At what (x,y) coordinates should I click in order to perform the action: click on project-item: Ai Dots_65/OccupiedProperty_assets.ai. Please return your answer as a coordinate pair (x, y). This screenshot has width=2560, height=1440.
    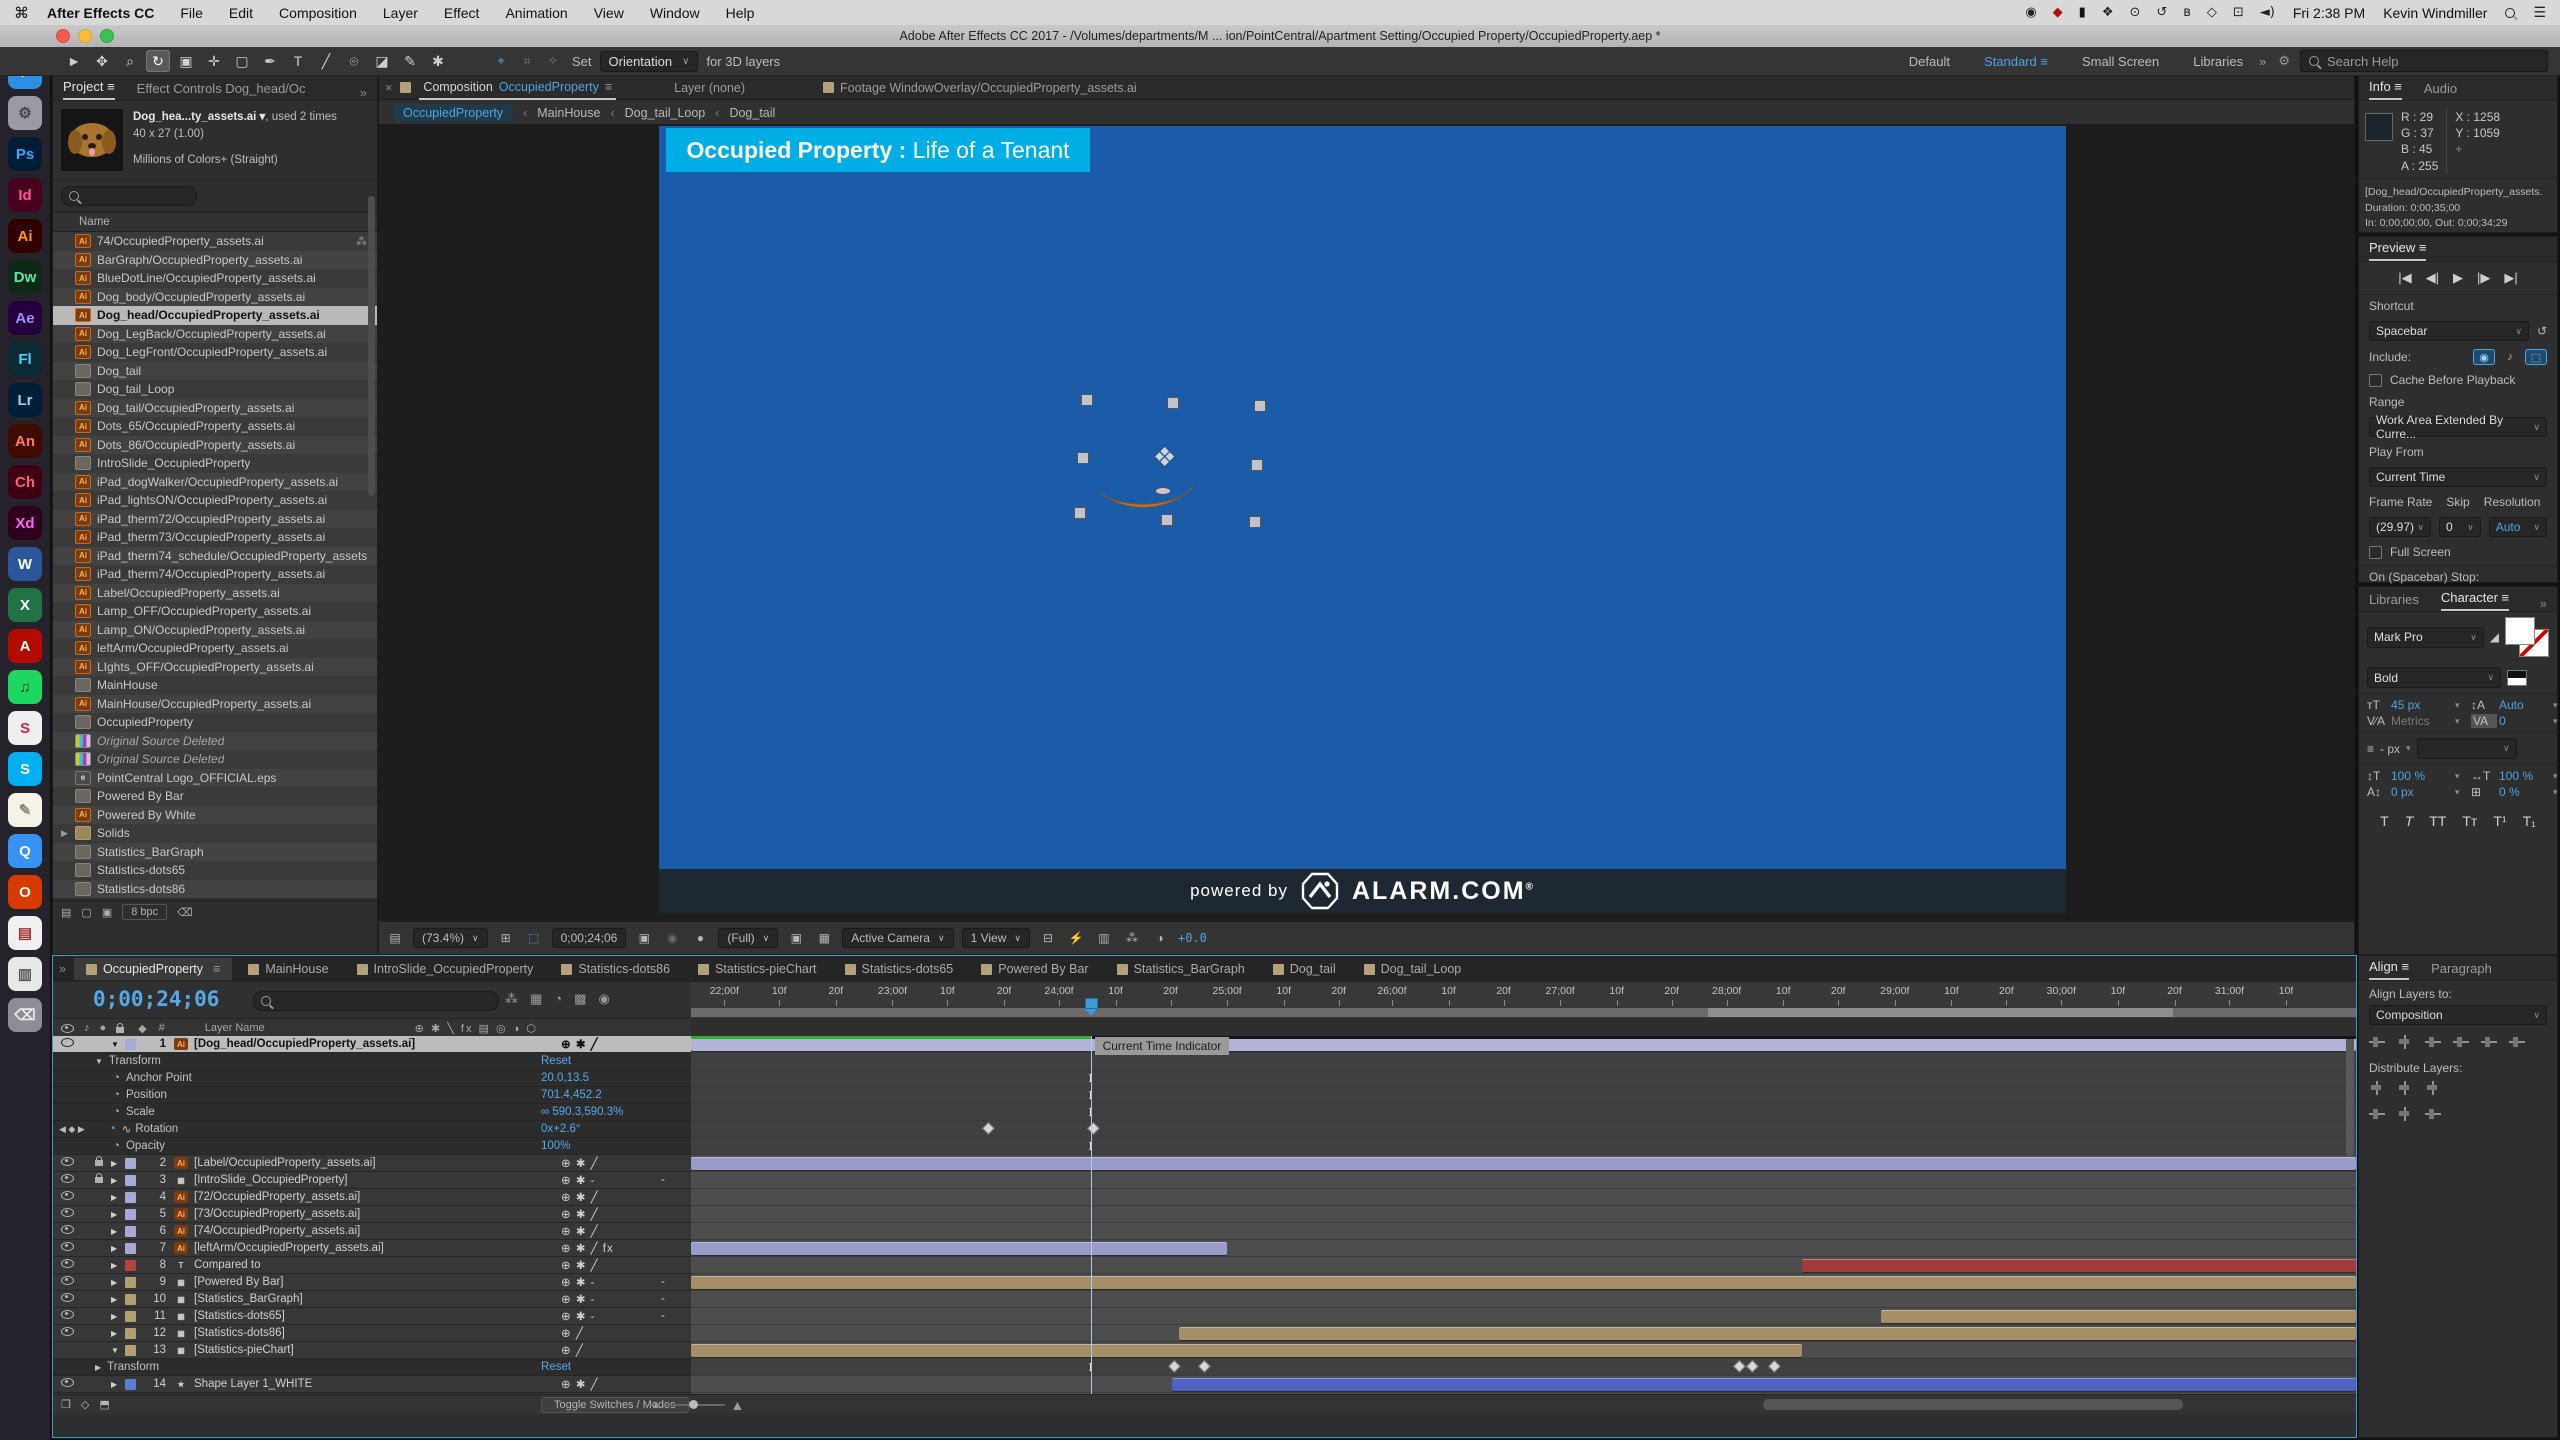
    Looking at the image, I should click on (215, 426).